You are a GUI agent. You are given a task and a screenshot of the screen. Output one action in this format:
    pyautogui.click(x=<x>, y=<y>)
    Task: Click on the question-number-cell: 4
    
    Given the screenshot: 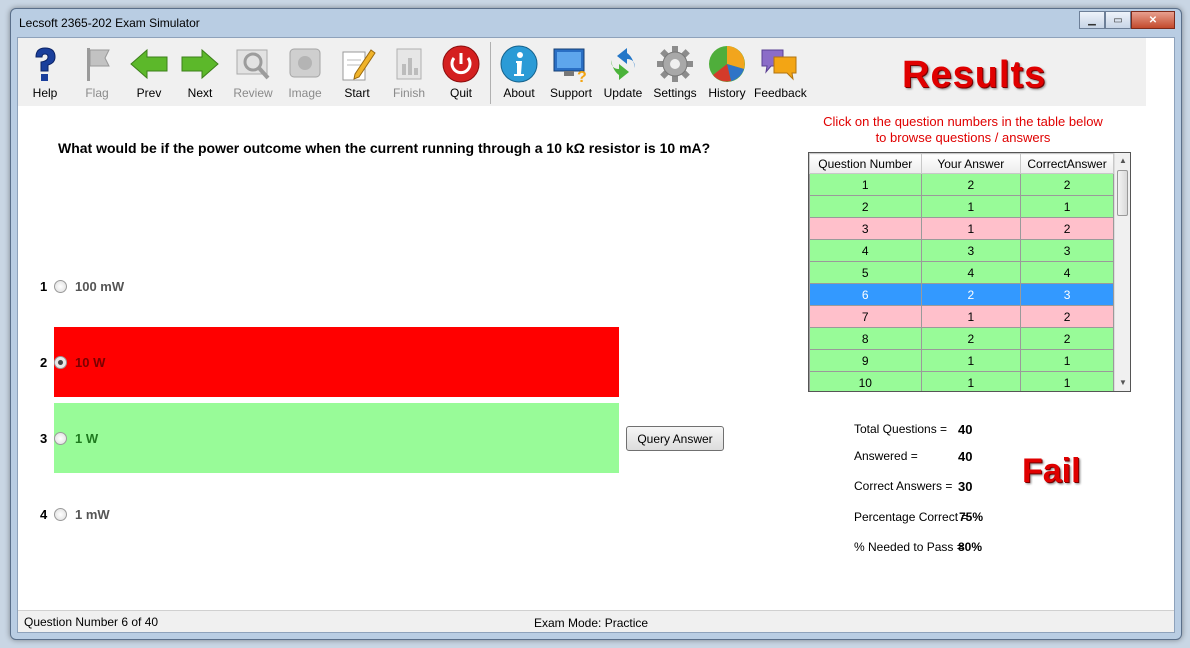 What is the action you would take?
    pyautogui.click(x=865, y=250)
    